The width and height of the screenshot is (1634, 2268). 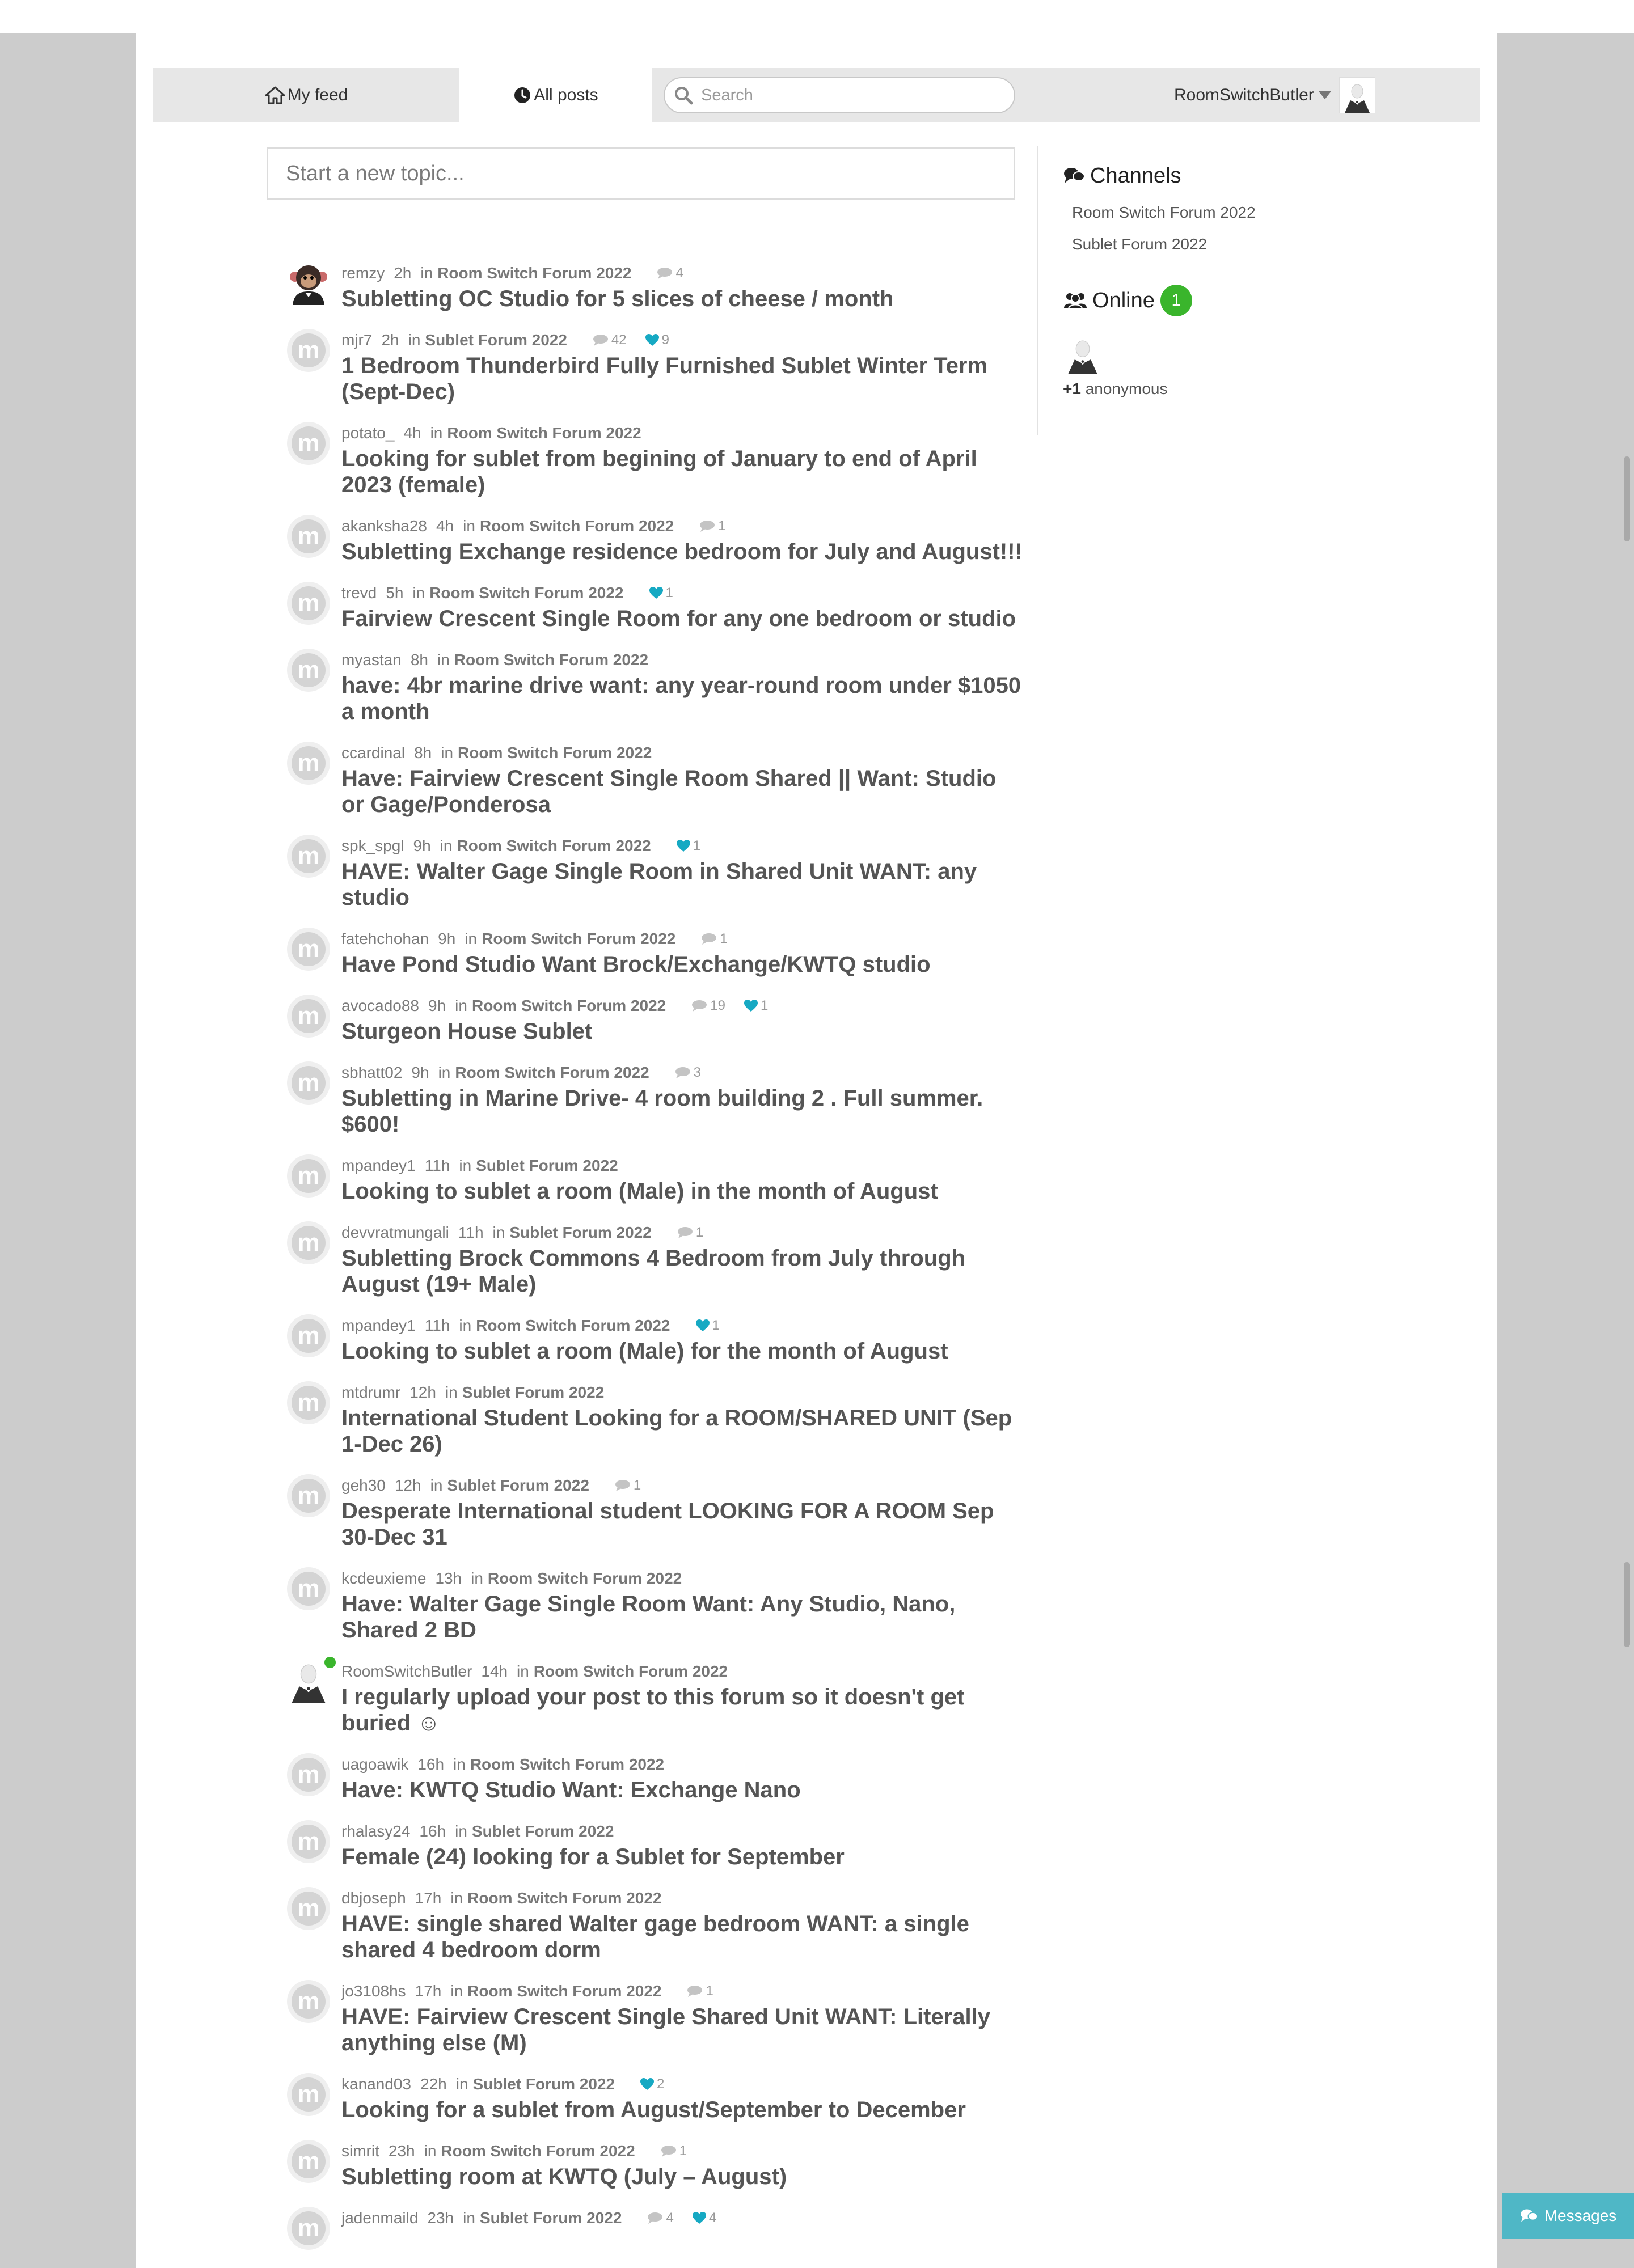 What do you see at coordinates (359, 593) in the screenshot?
I see `topic-author: trevd` at bounding box center [359, 593].